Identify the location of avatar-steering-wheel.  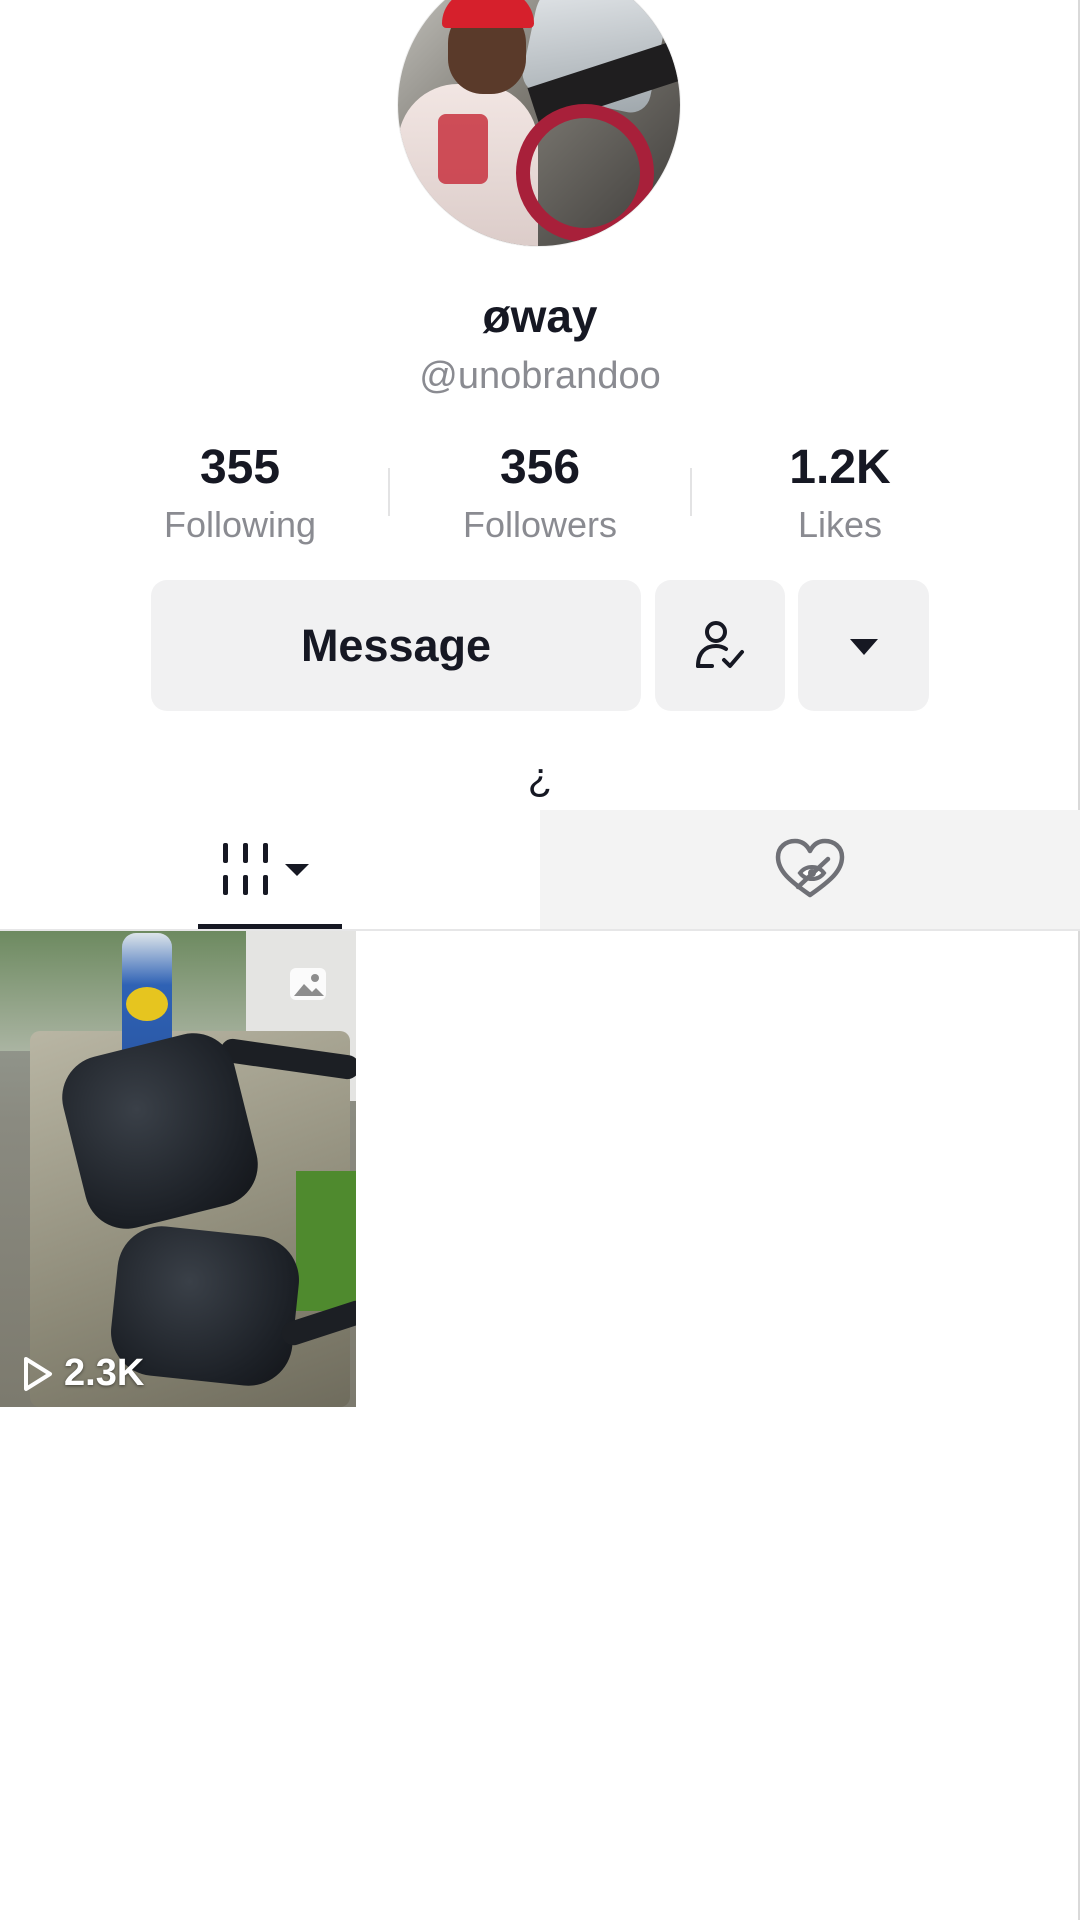
(585, 173).